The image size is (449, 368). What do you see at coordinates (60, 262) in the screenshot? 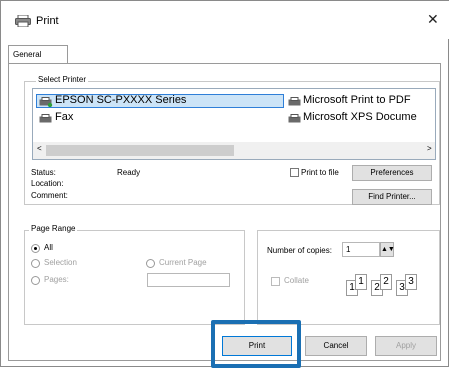
I see `selection-label: Selection` at bounding box center [60, 262].